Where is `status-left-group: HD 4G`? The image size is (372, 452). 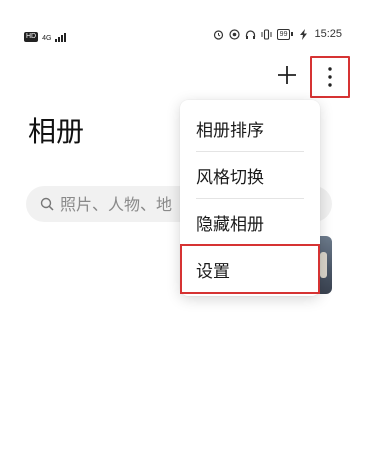
status-left-group: HD 4G is located at coordinates (45, 37).